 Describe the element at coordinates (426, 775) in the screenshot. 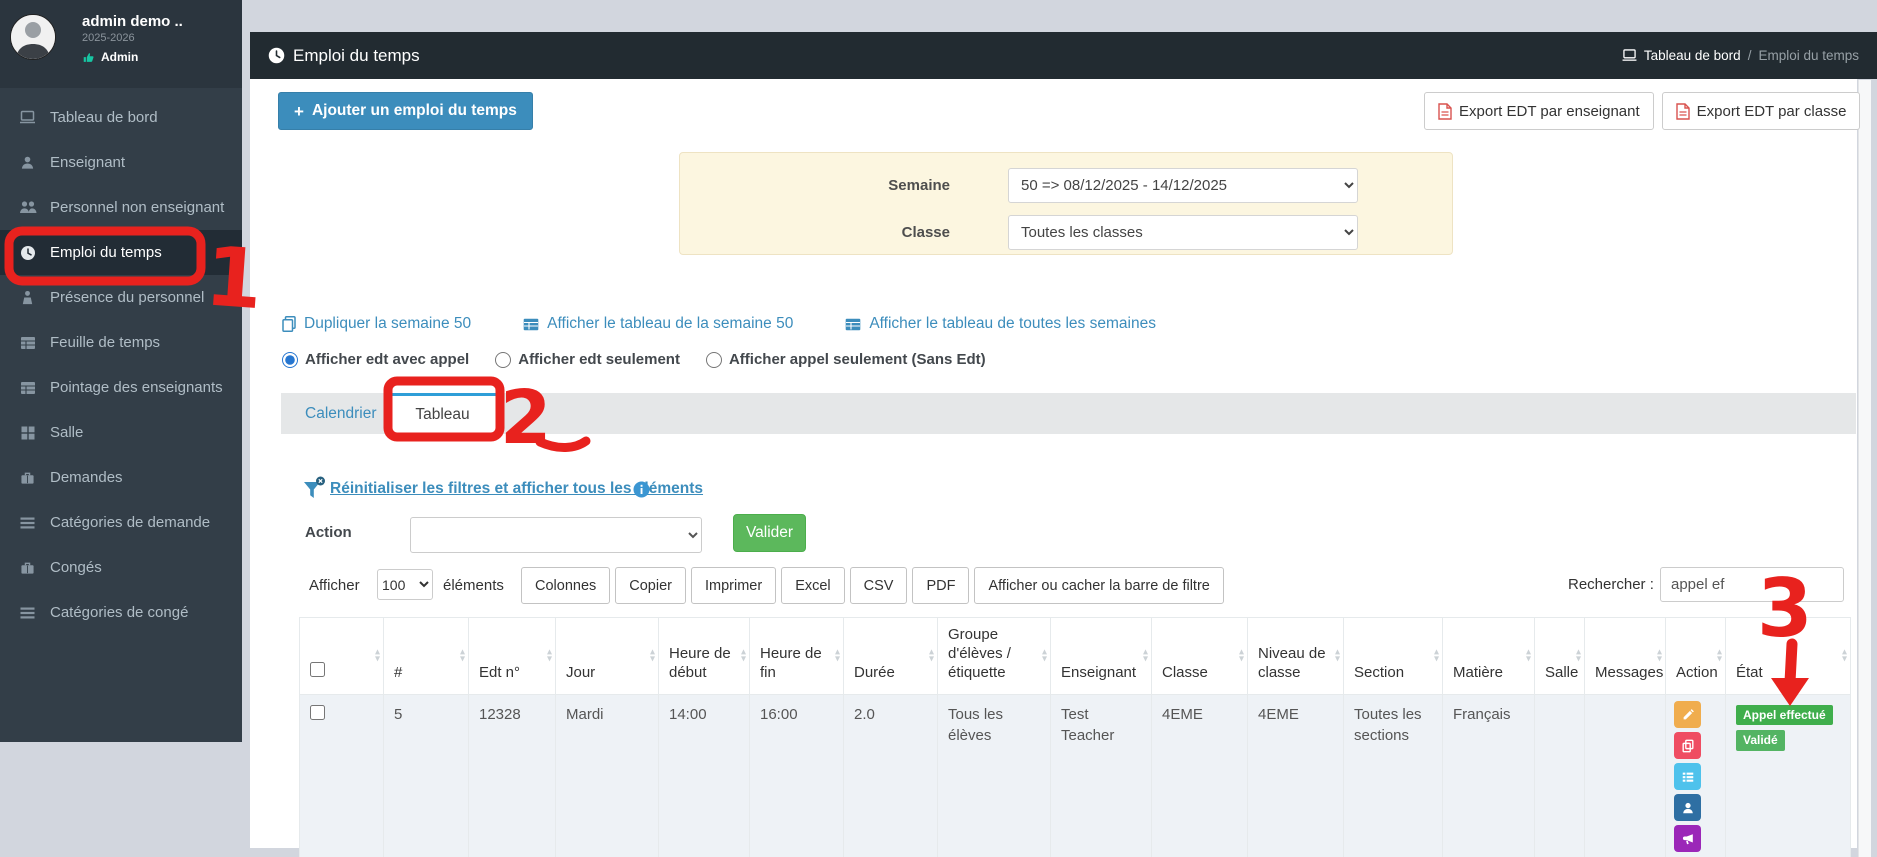

I see `cell-num: 5` at that location.